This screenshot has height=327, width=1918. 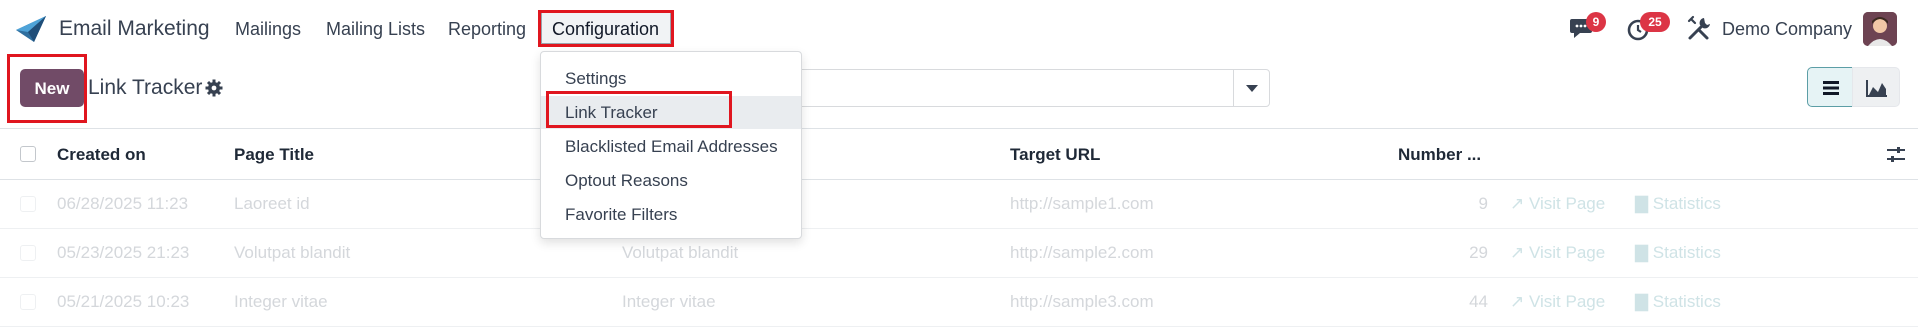 I want to click on chevron-down-icon, so click(x=1252, y=88).